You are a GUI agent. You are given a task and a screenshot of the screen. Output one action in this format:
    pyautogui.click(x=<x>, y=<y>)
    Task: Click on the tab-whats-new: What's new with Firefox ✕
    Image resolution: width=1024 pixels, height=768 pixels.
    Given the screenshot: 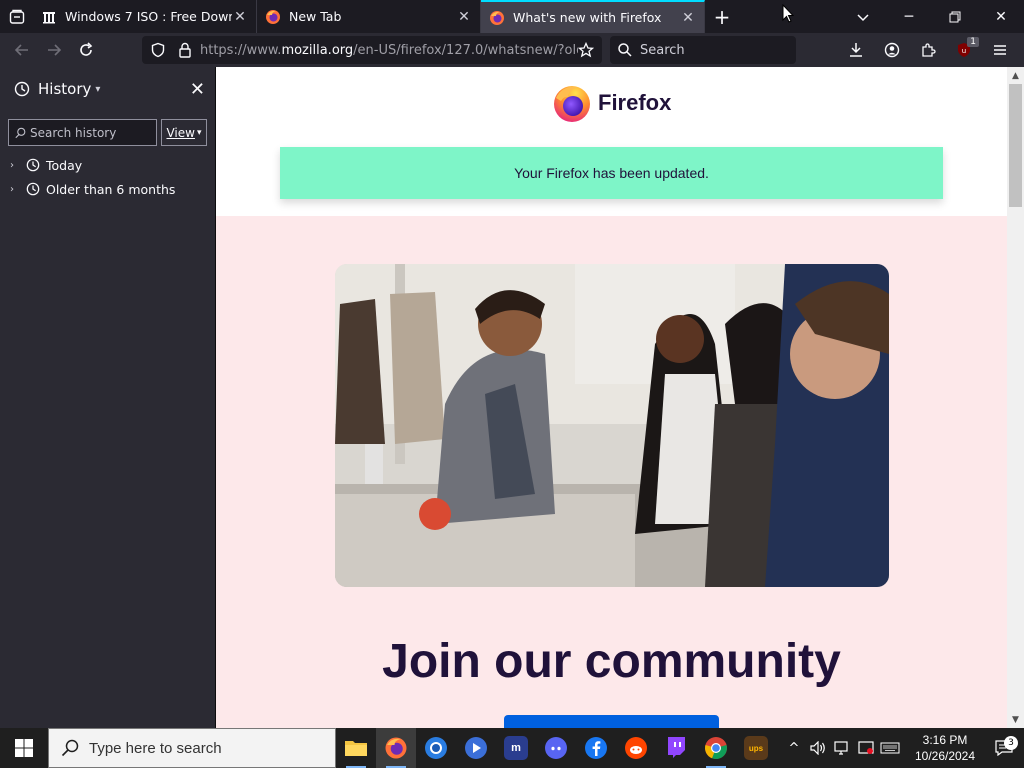 What is the action you would take?
    pyautogui.click(x=593, y=16)
    